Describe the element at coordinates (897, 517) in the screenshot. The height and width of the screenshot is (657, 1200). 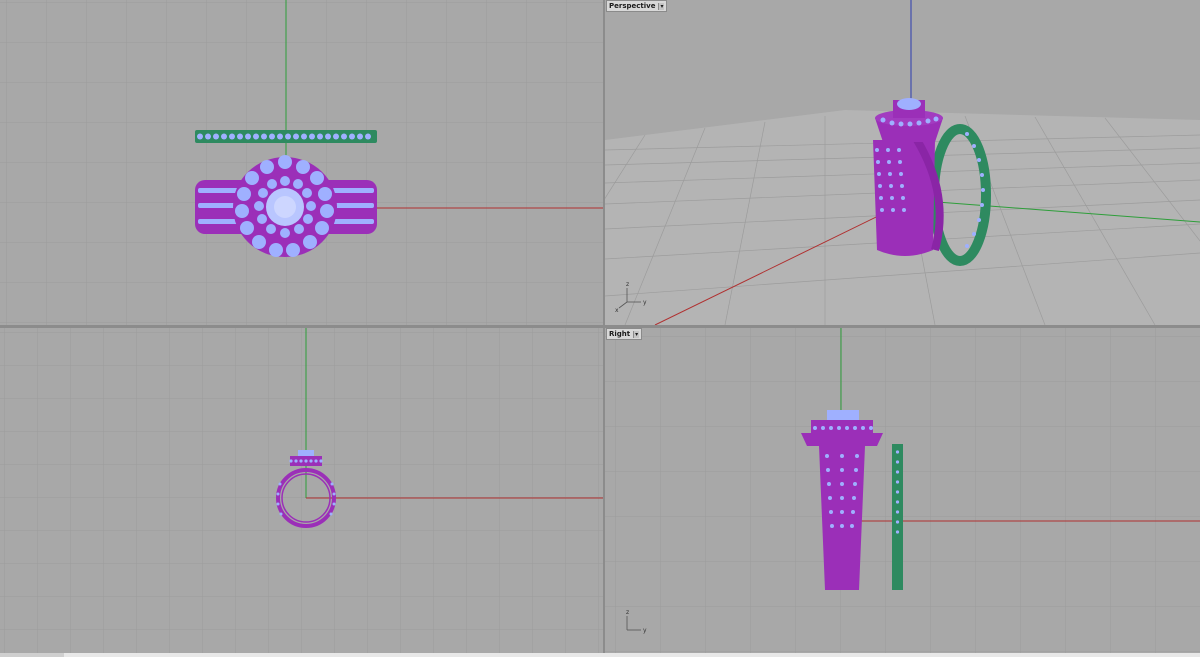
I see `wedding-band-right` at that location.